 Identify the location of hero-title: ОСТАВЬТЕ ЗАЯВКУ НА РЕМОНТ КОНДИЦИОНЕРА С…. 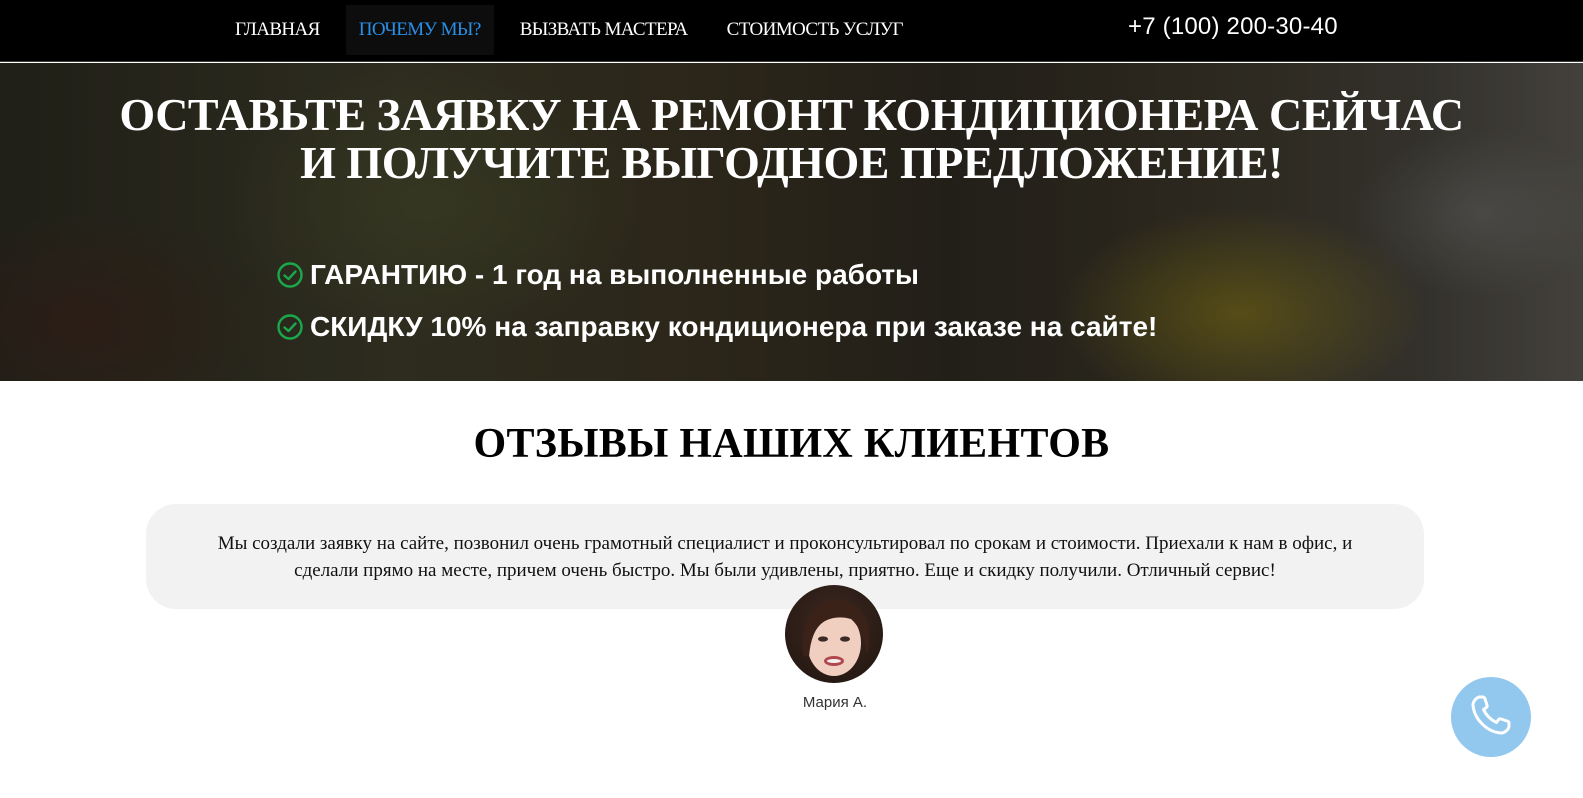
(791, 139).